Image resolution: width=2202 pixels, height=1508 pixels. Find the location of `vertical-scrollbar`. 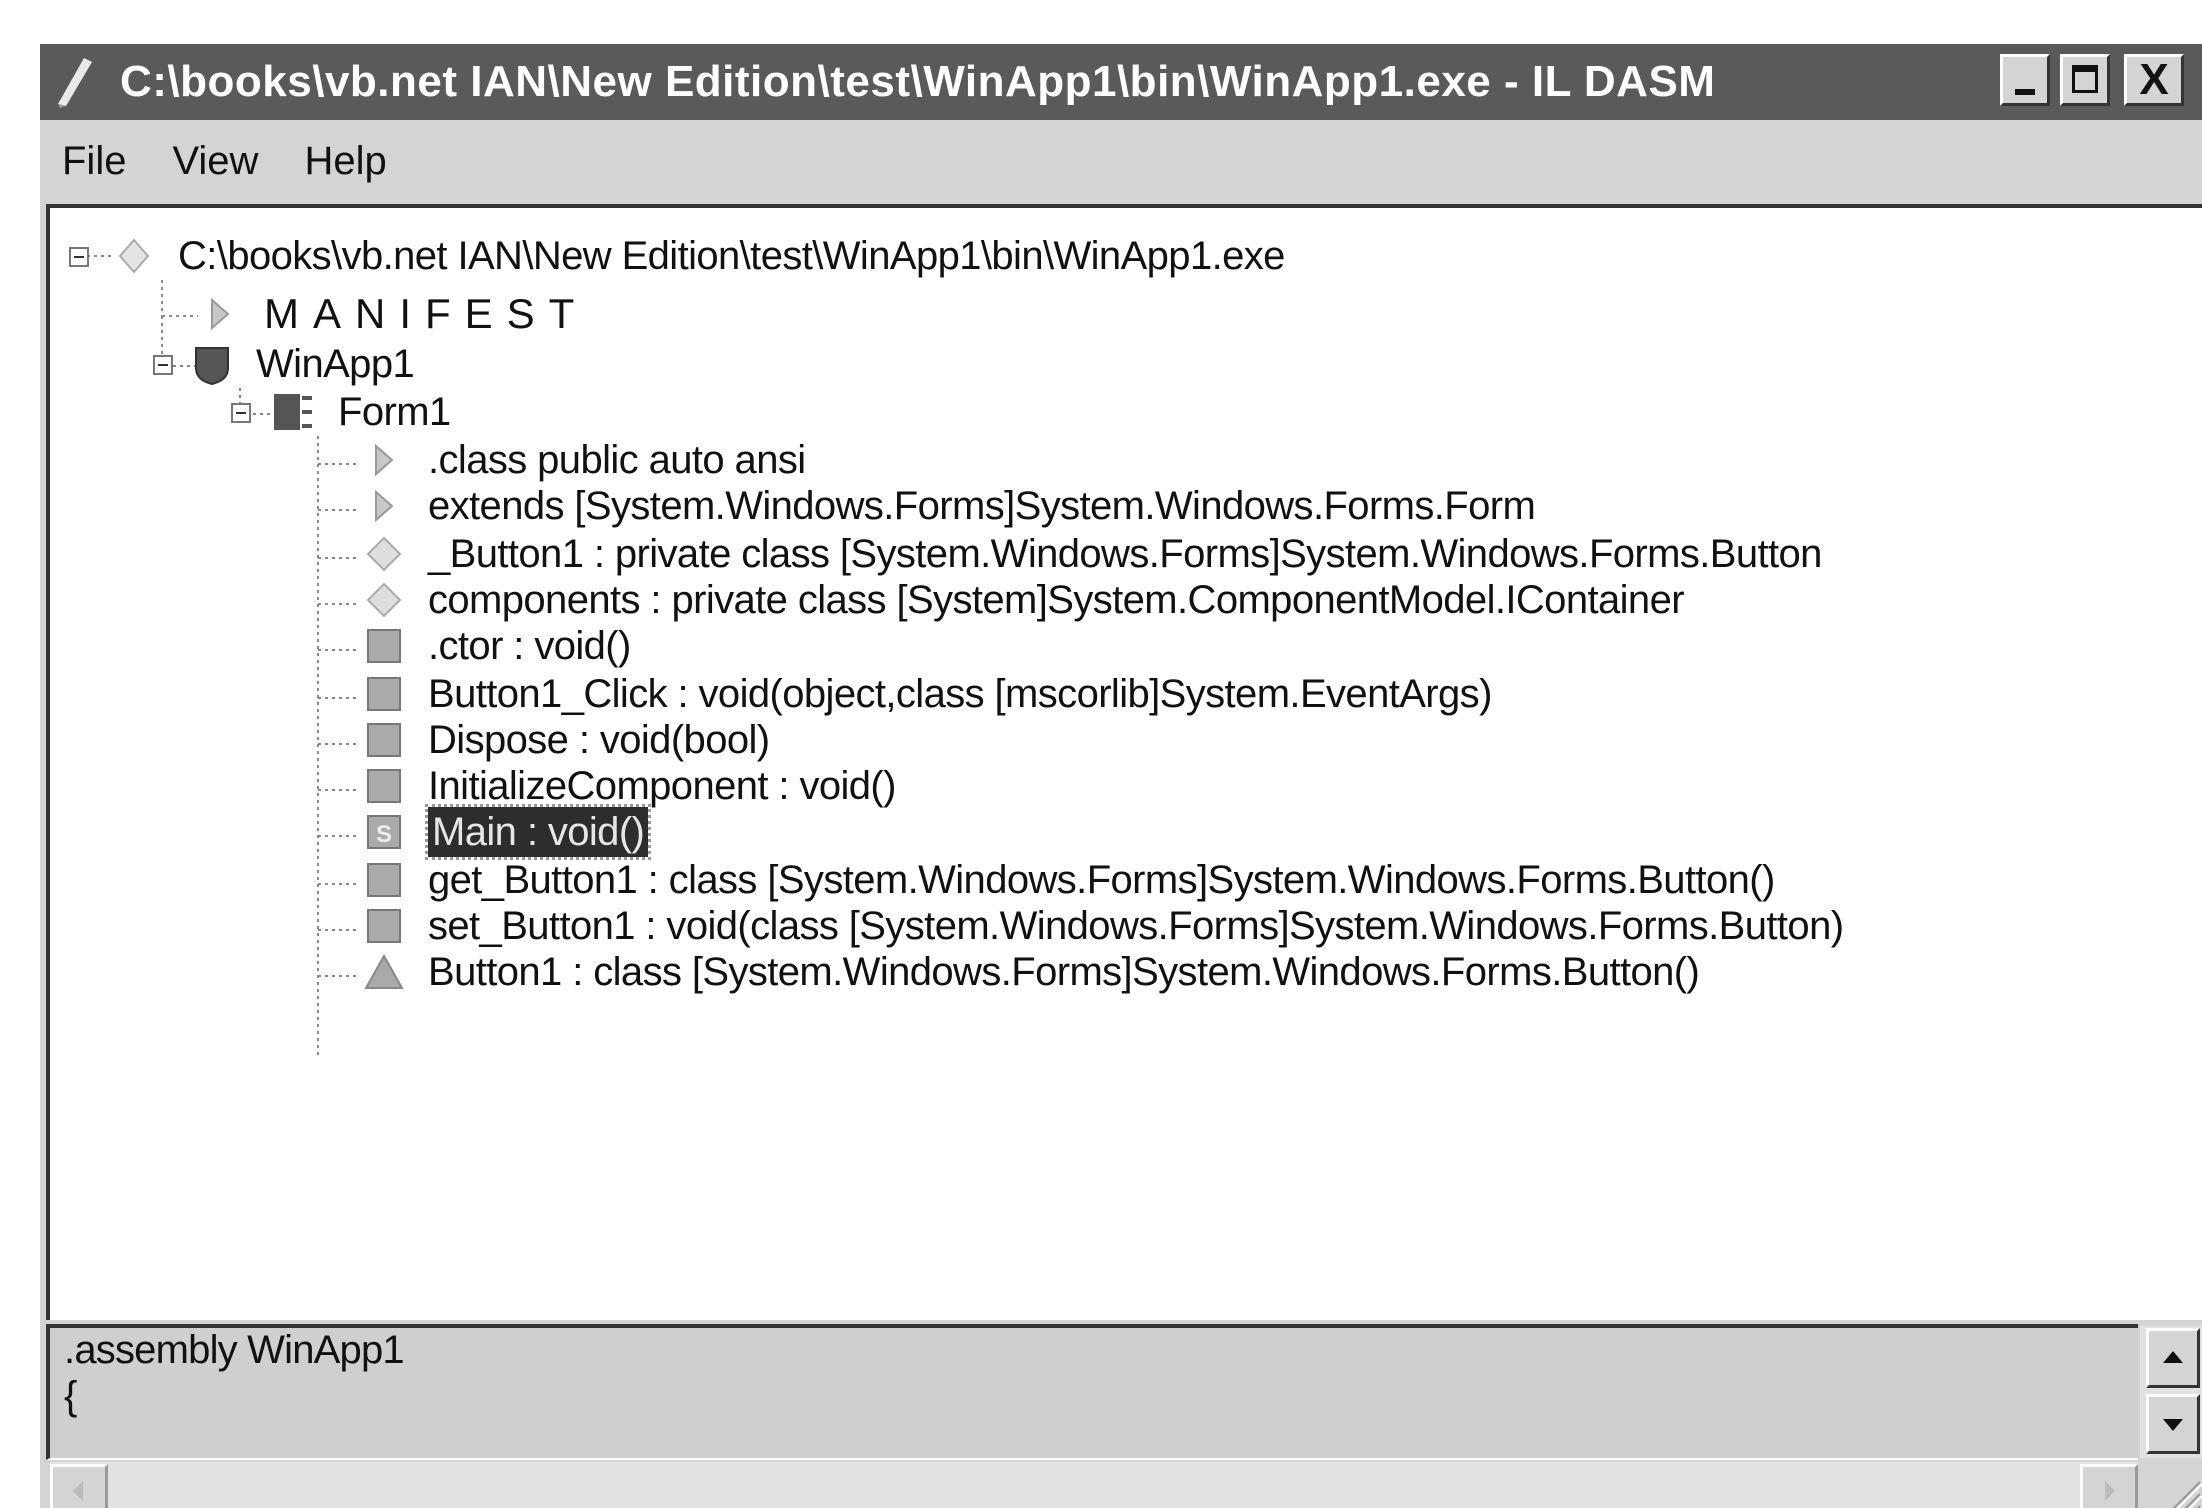

vertical-scrollbar is located at coordinates (2171, 1392).